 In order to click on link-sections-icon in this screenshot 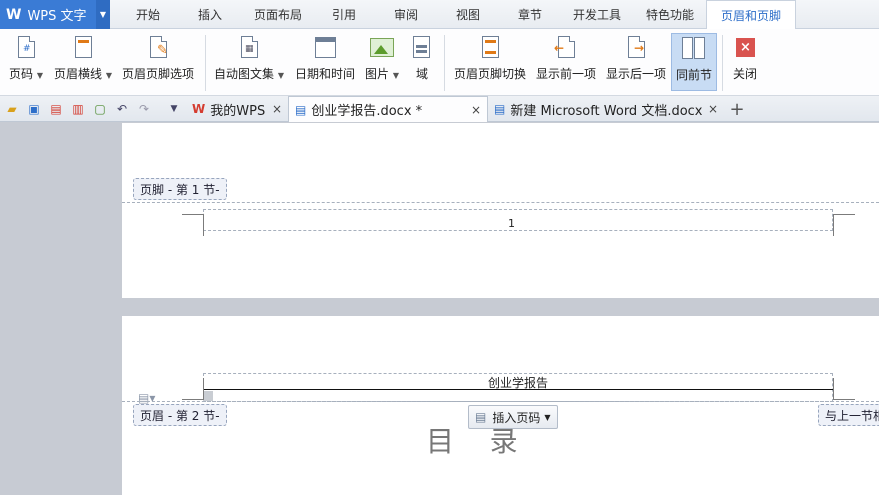, I will do `click(694, 49)`.